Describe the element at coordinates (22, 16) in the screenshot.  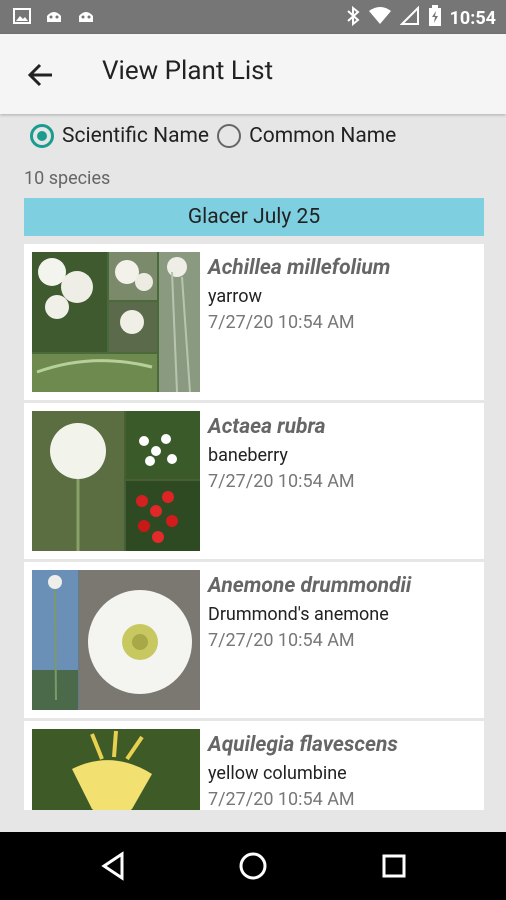
I see `image-icon` at that location.